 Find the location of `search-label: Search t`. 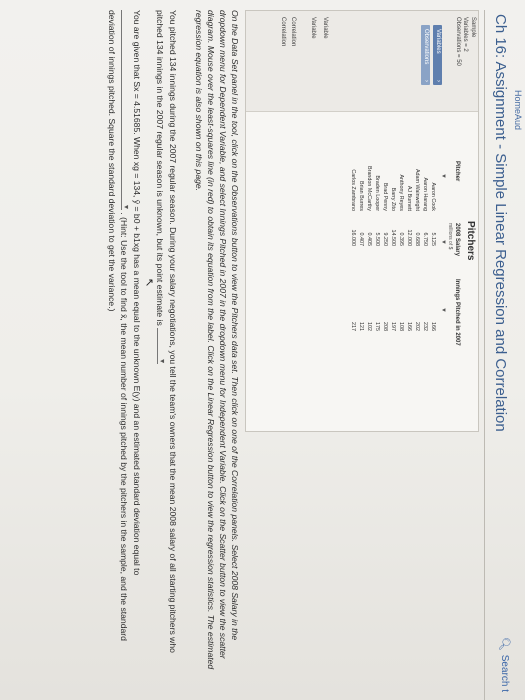

search-label: Search t is located at coordinates (504, 673).